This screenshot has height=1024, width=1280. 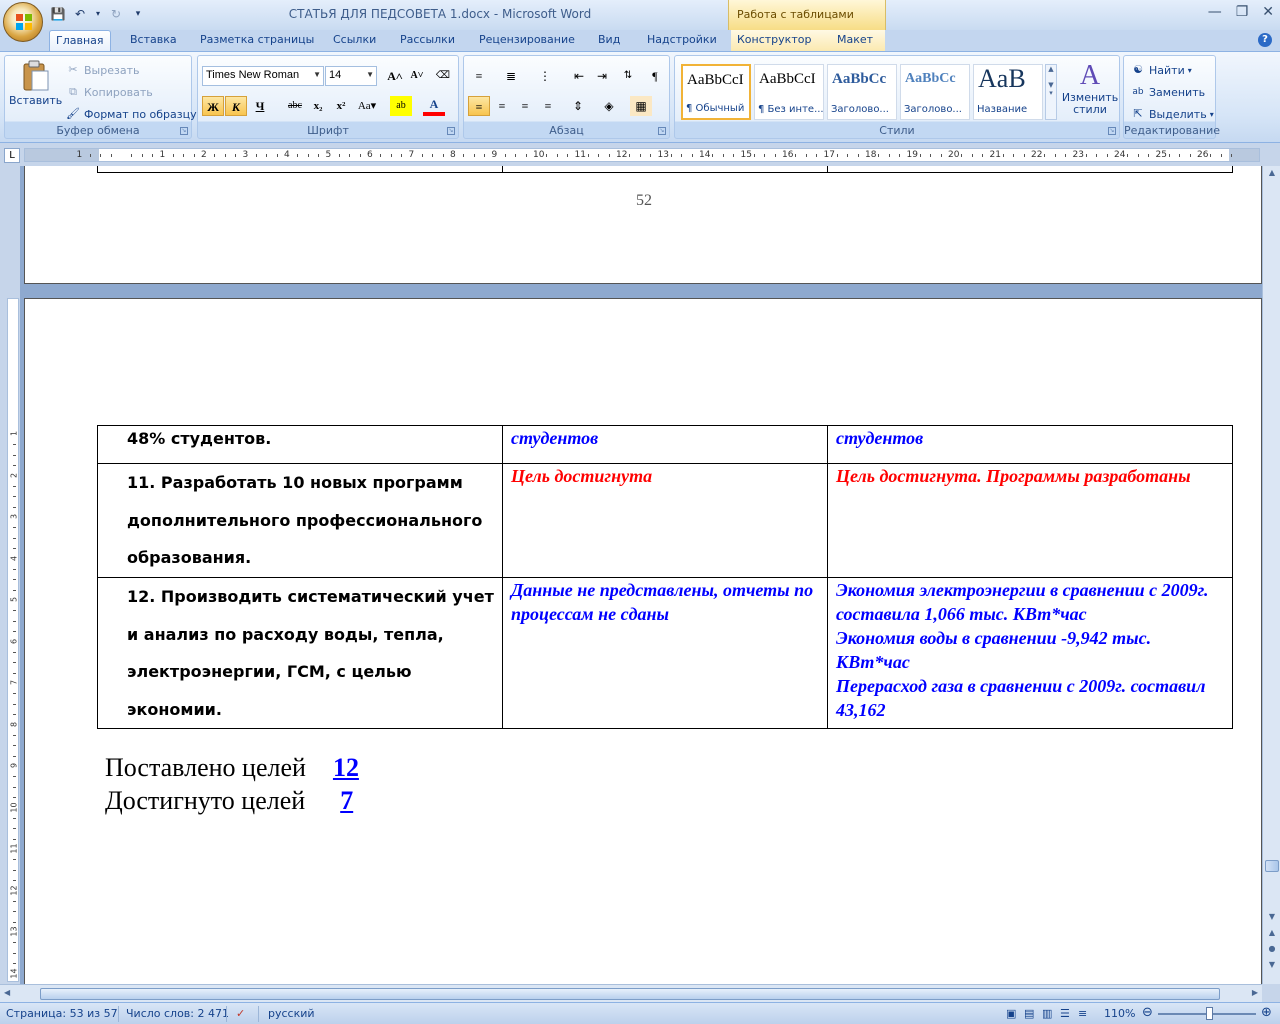 I want to click on previous-page-icon: ▲, so click(x=1272, y=935).